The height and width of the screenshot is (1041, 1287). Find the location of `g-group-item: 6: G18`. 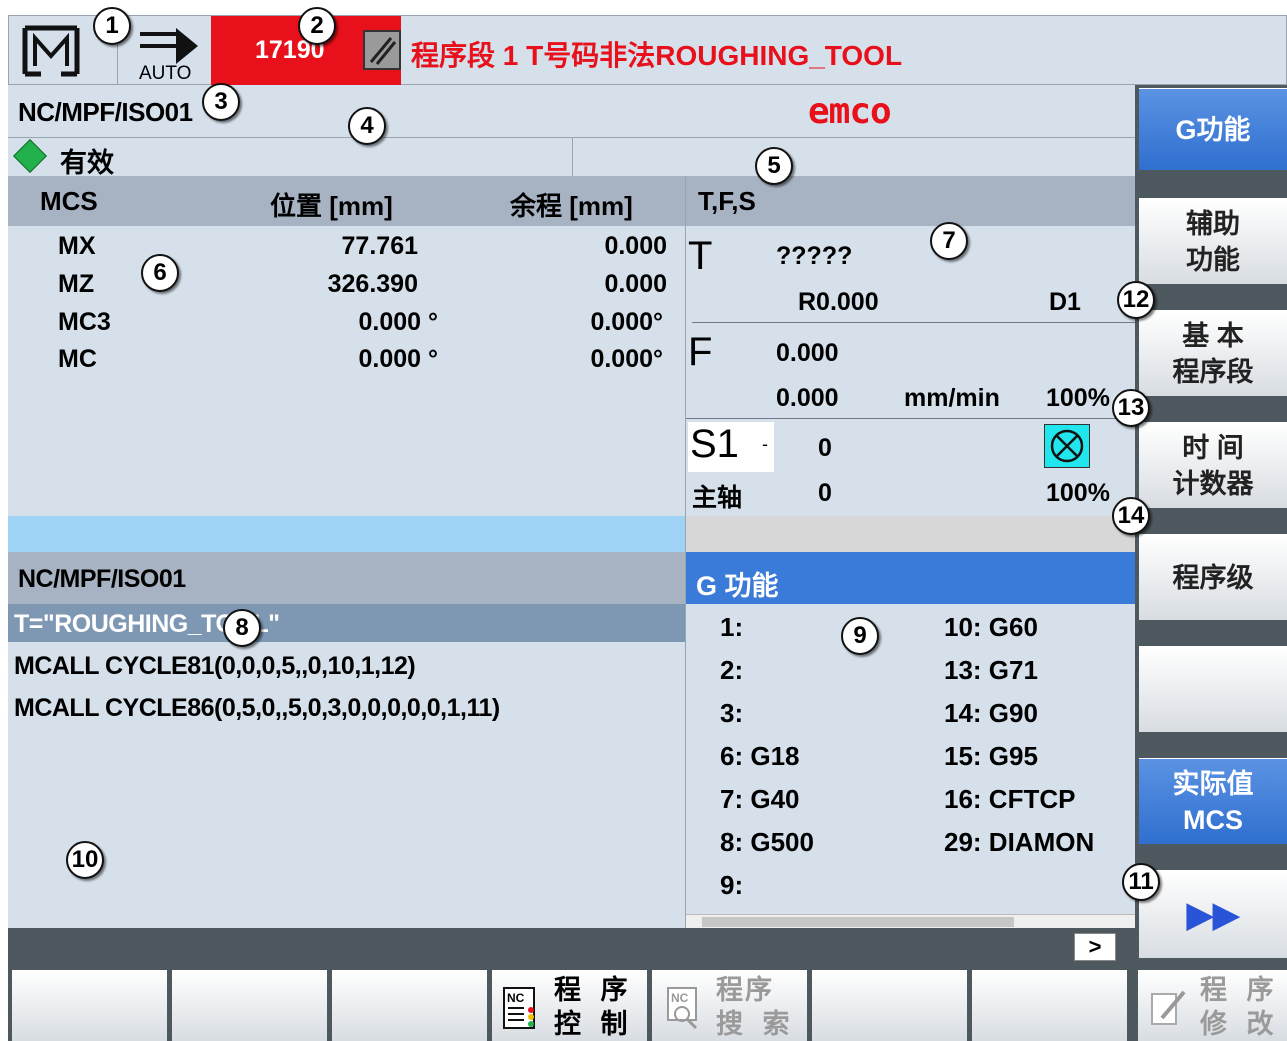

g-group-item: 6: G18 is located at coordinates (760, 756).